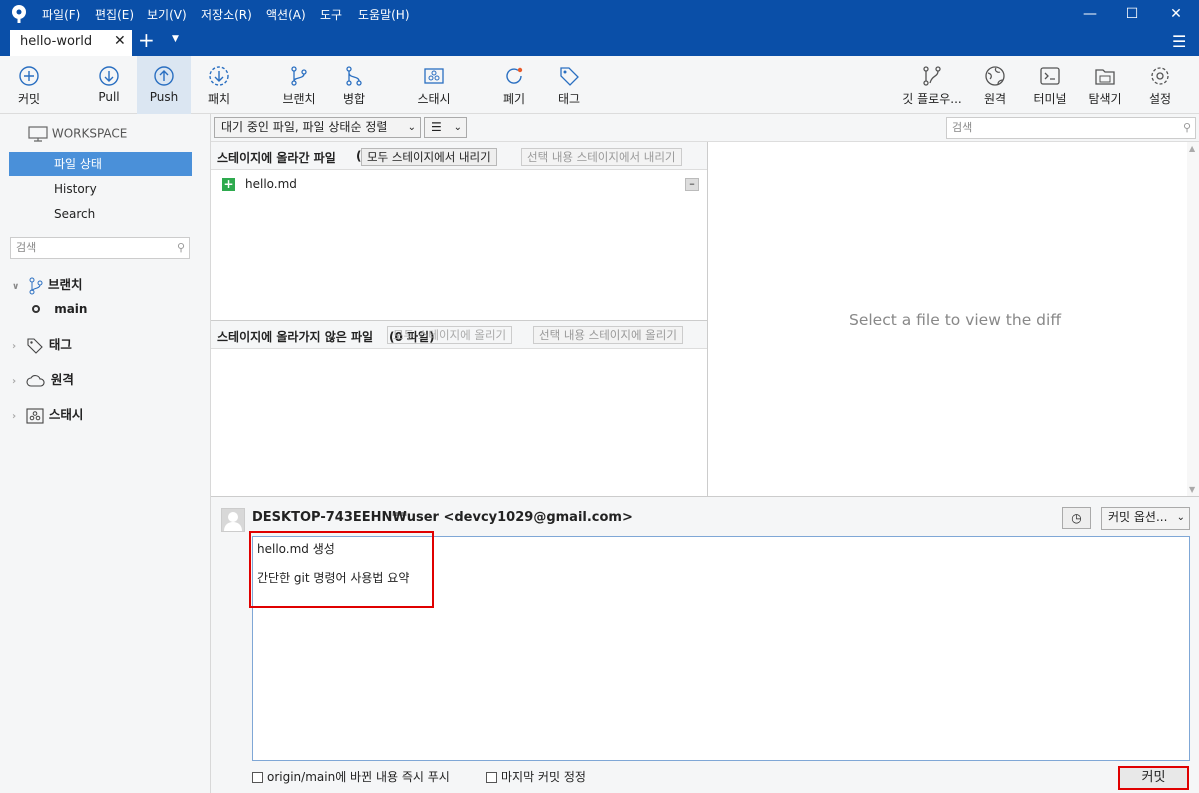  I want to click on fetch-button: 패치, so click(219, 85).